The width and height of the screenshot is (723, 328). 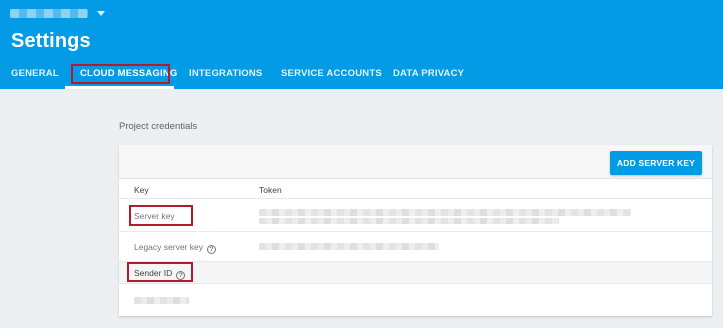 I want to click on project-name-redacted, so click(x=49, y=13).